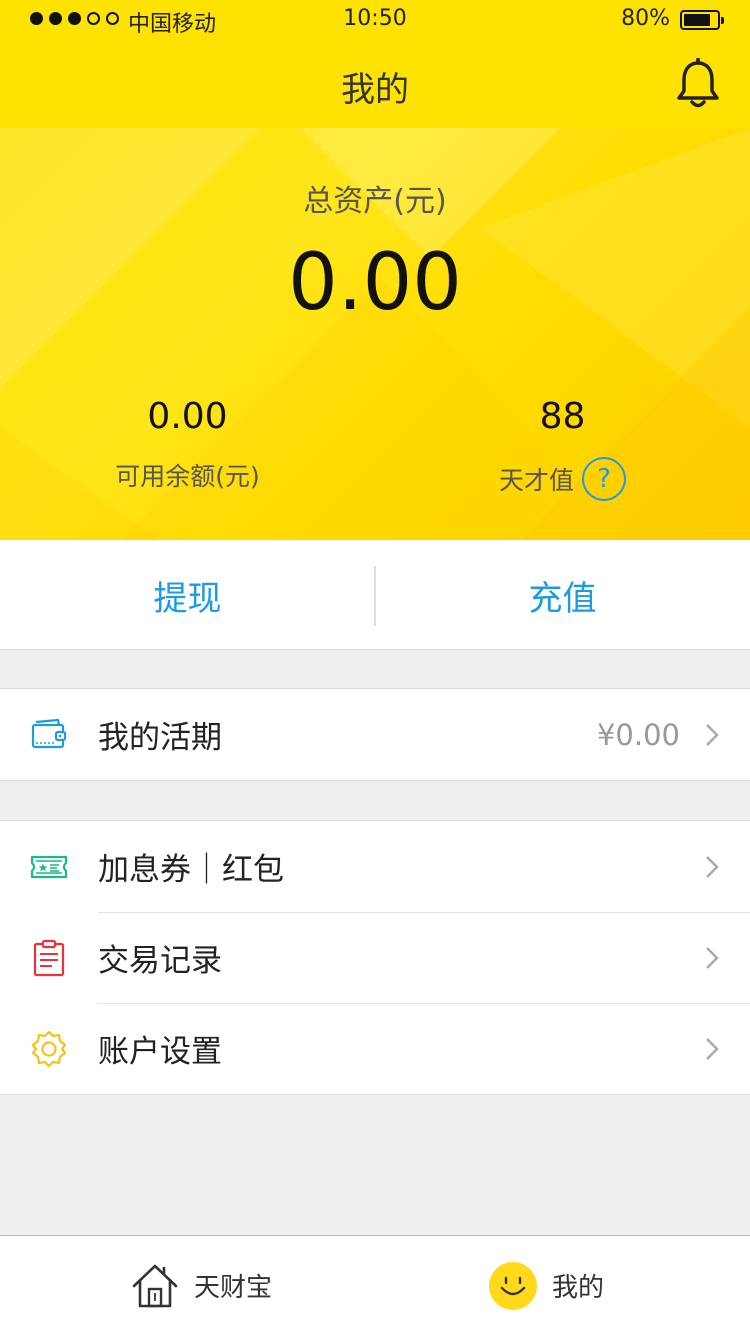 This screenshot has height=1334, width=750. Describe the element at coordinates (191, 870) in the screenshot. I see `coupons-label: 加息券｜红包` at that location.